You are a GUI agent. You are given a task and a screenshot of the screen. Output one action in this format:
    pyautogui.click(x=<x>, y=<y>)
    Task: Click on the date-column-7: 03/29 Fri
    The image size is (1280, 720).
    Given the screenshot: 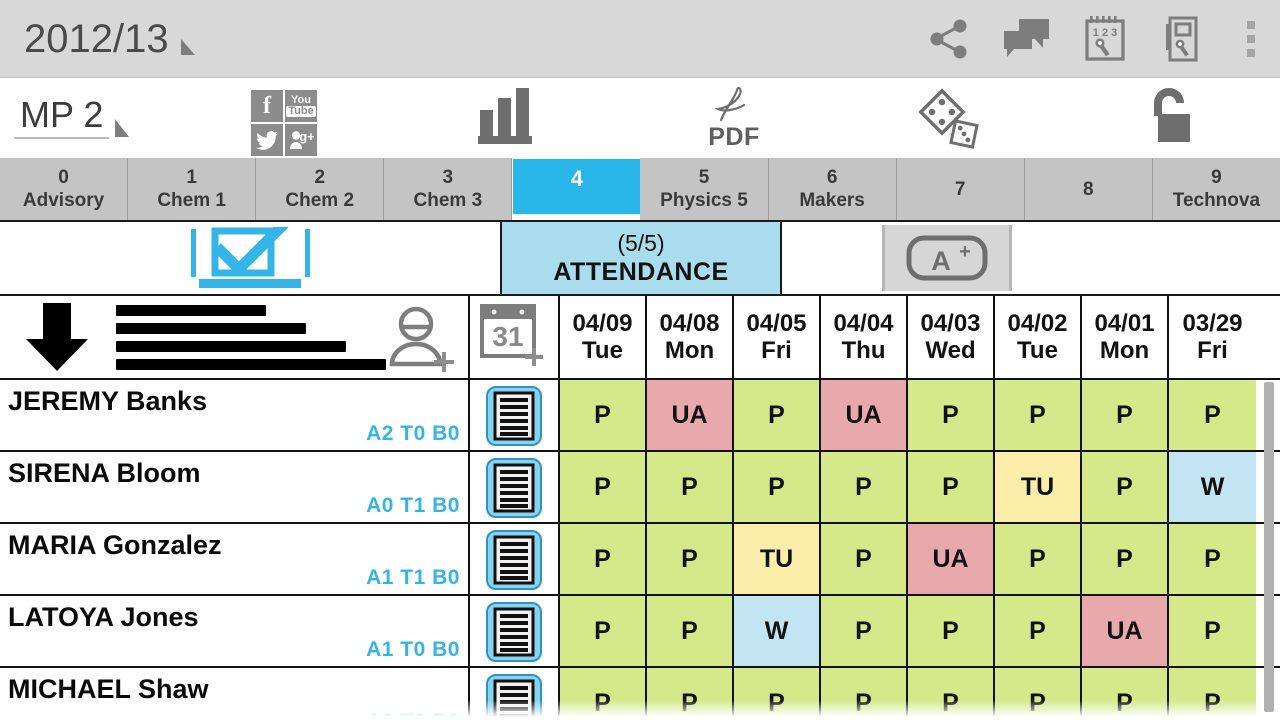 What is the action you would take?
    pyautogui.click(x=1212, y=337)
    